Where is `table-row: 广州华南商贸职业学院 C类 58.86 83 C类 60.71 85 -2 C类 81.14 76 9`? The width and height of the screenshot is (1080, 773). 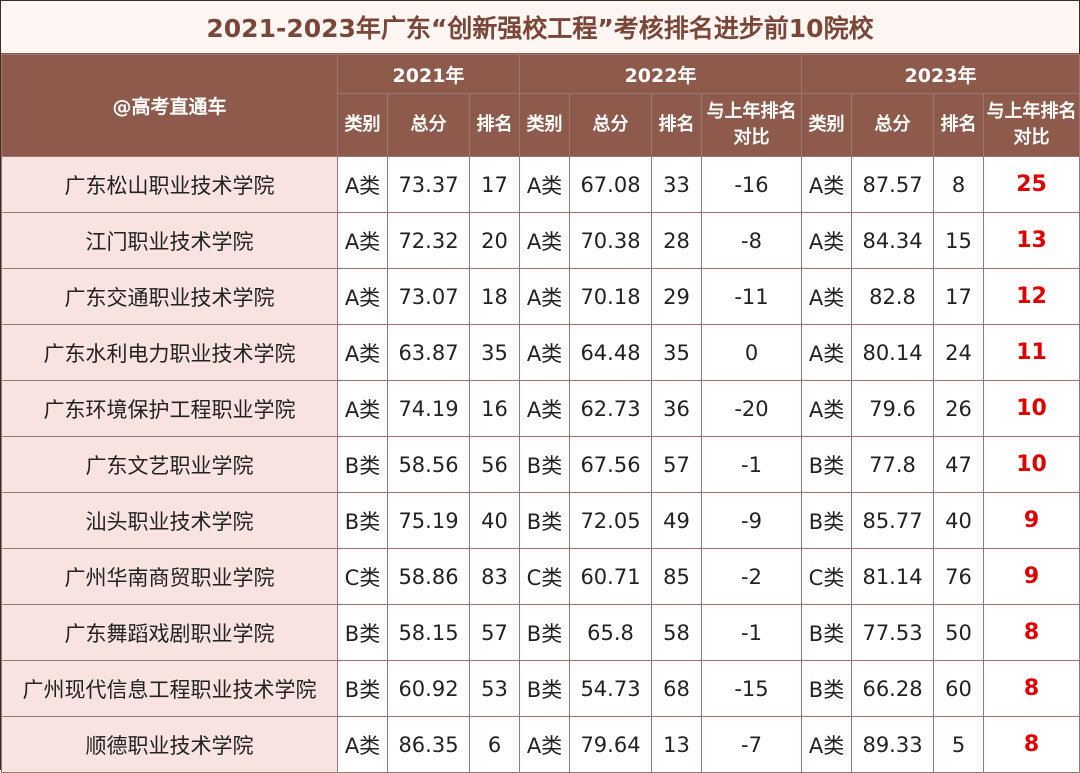 table-row: 广州华南商贸职业学院 C类 58.86 83 C类 60.71 85 -2 C类 81.14 76 9 is located at coordinates (540, 576).